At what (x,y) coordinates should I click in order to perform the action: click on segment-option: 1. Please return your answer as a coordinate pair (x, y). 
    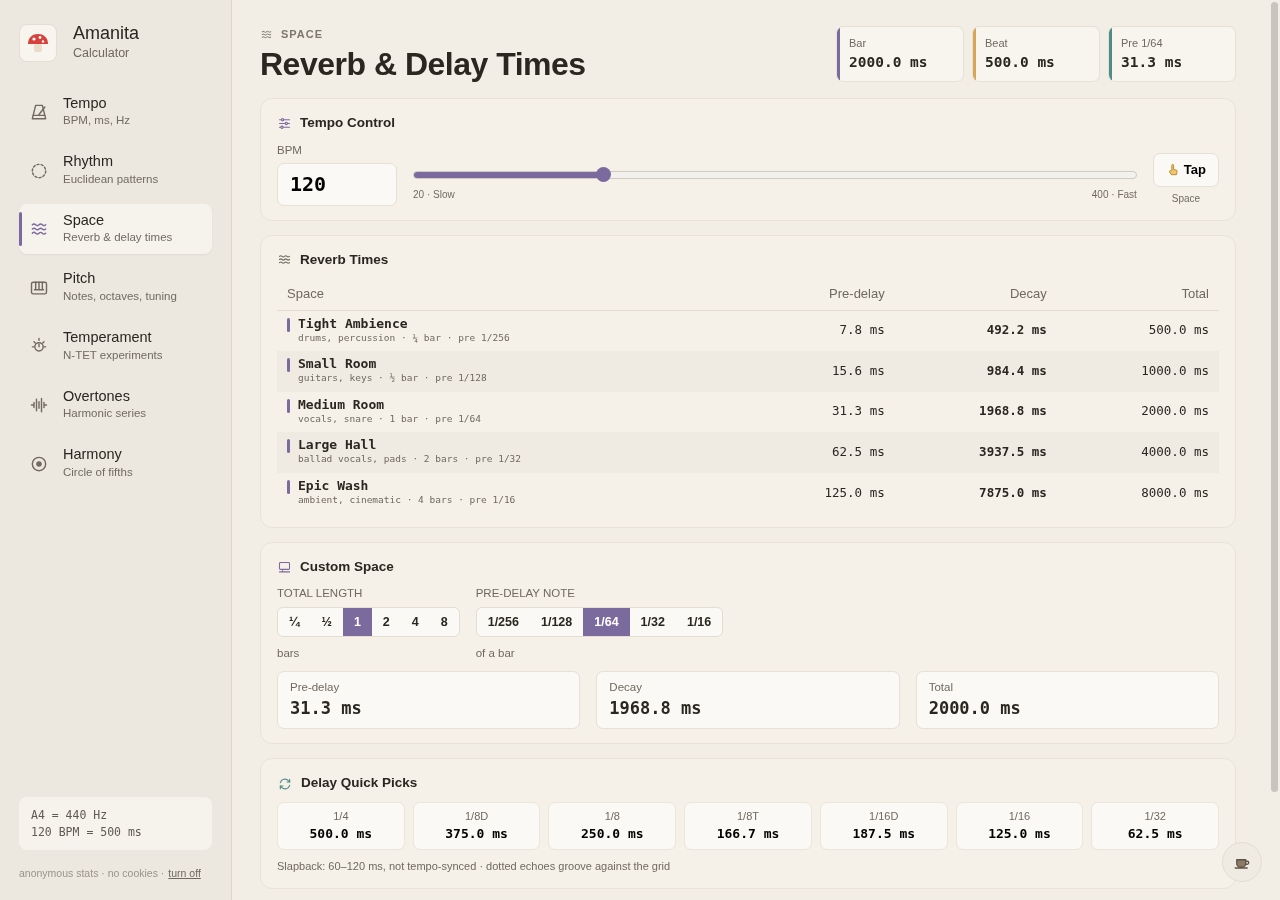
    Looking at the image, I should click on (357, 622).